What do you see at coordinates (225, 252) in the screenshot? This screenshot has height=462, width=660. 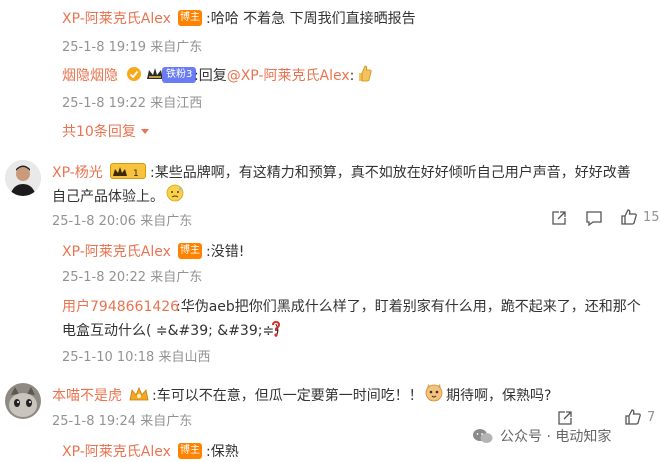 I see `reply-text: :没错!` at bounding box center [225, 252].